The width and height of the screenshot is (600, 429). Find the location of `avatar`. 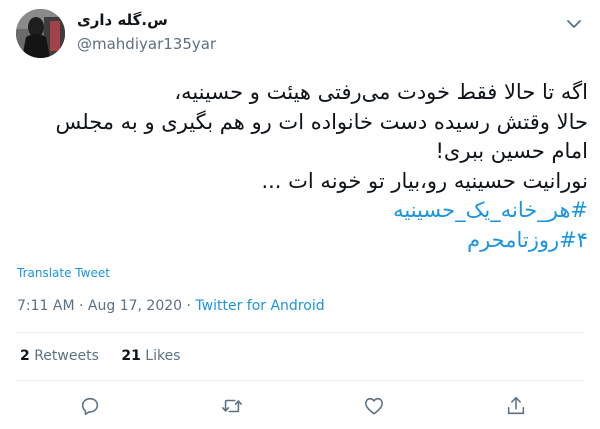

avatar is located at coordinates (40, 33).